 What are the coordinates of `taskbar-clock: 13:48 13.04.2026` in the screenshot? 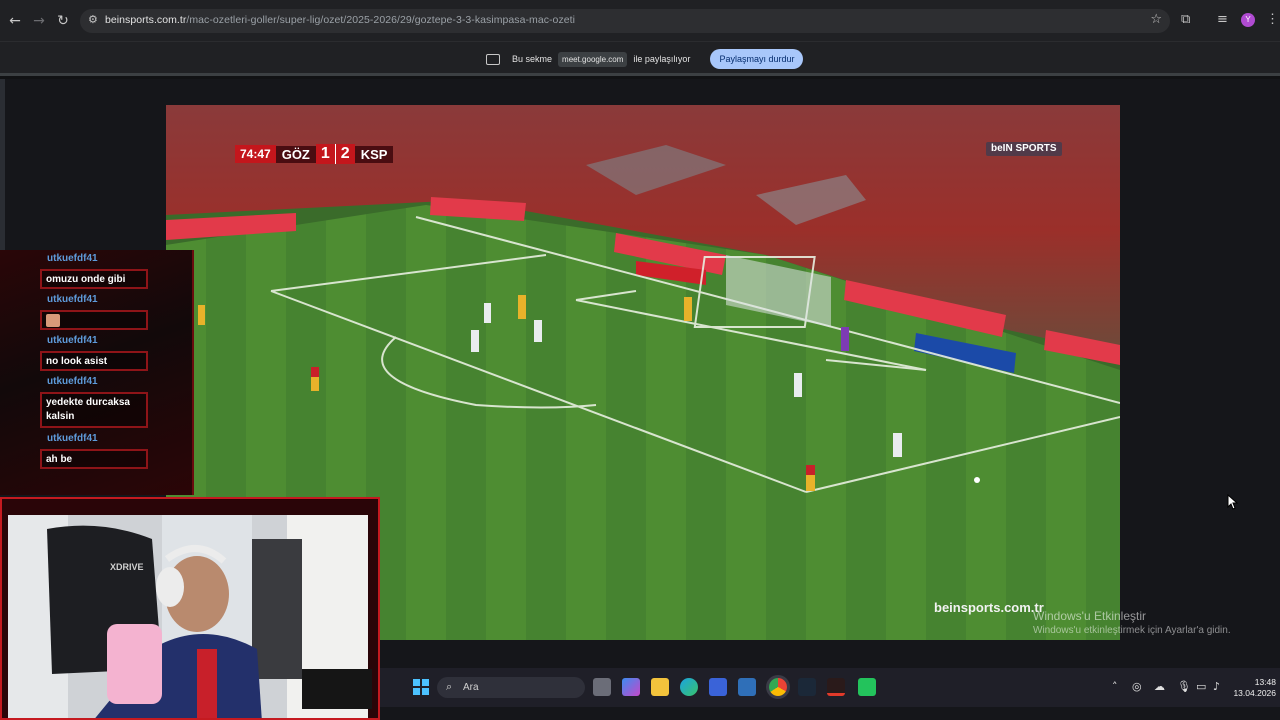 It's located at (1254, 688).